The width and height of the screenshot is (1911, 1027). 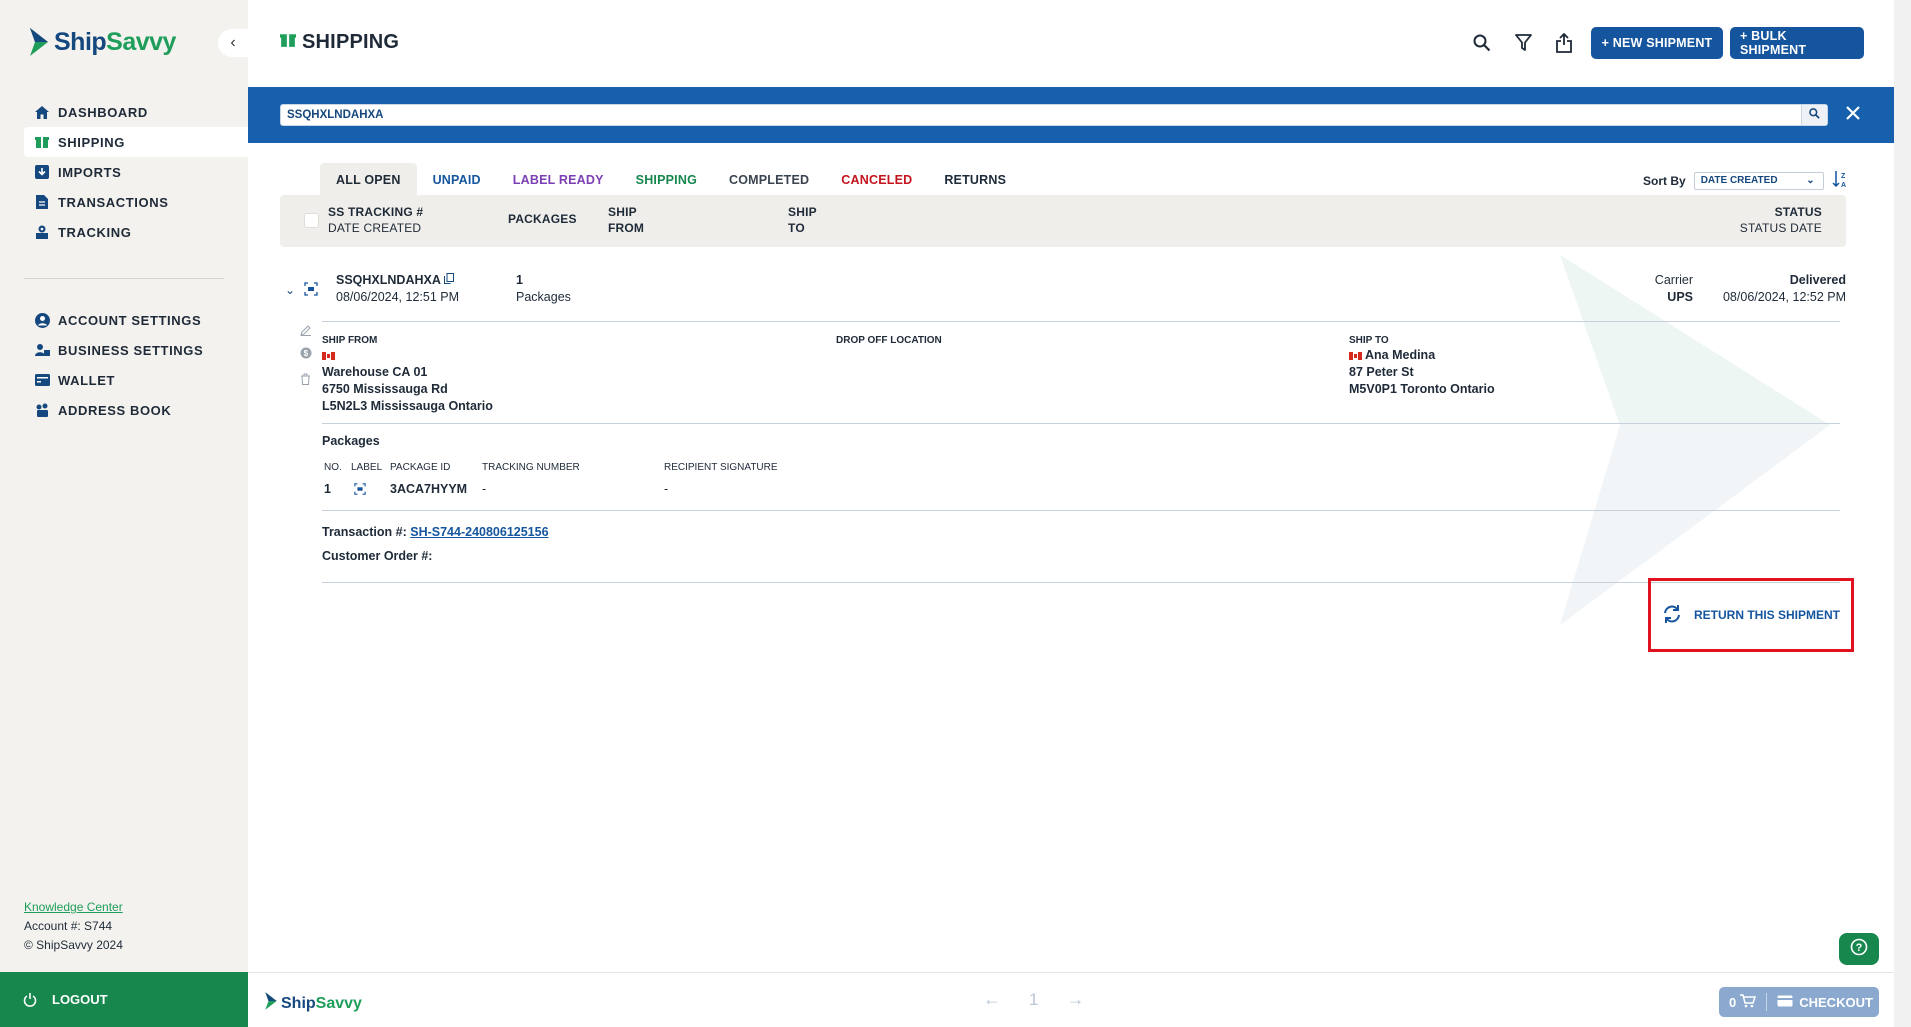 What do you see at coordinates (479, 532) in the screenshot?
I see `transaction-link: SH-S744-240806125156` at bounding box center [479, 532].